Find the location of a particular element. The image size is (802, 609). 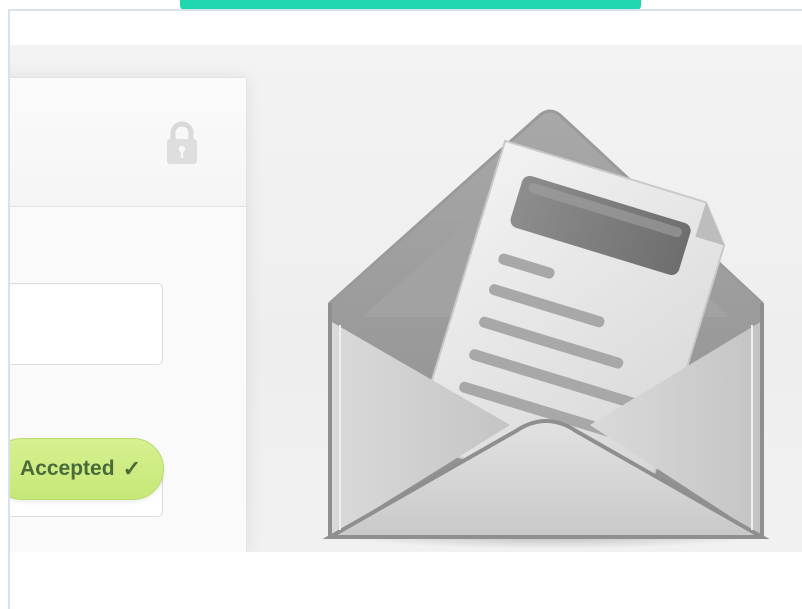

status-badge: Accepted ✓ is located at coordinates (87, 469).